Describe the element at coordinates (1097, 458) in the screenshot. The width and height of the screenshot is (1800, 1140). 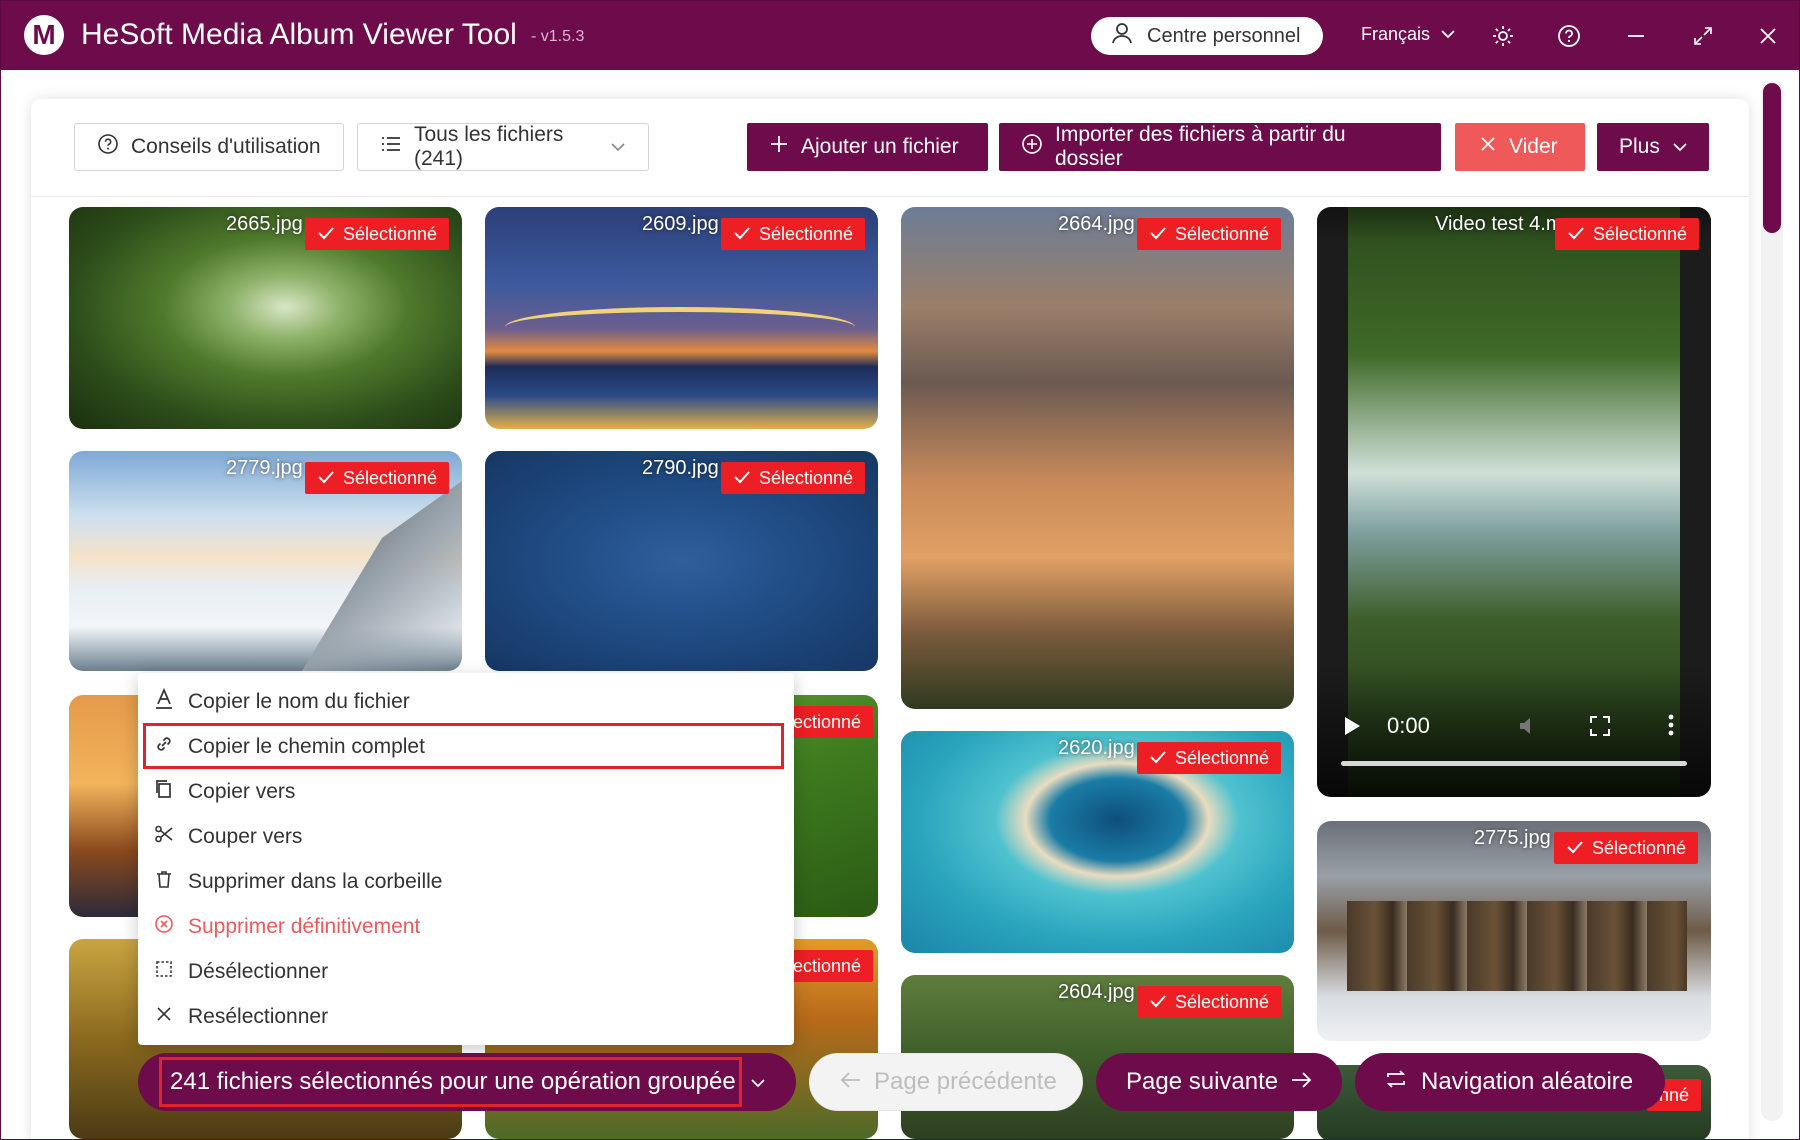
I see `media-tile: 2664.jpg Sélectionné` at that location.